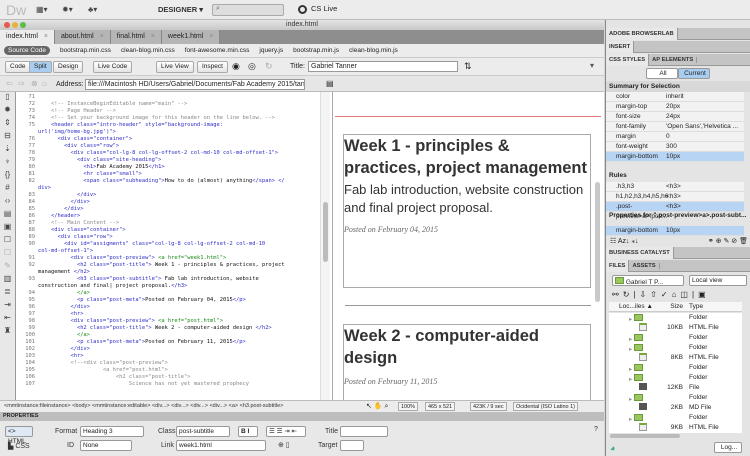  What do you see at coordinates (673, 60) in the screenshot?
I see `tab-ap-elements: AP ELEMENTS` at bounding box center [673, 60].